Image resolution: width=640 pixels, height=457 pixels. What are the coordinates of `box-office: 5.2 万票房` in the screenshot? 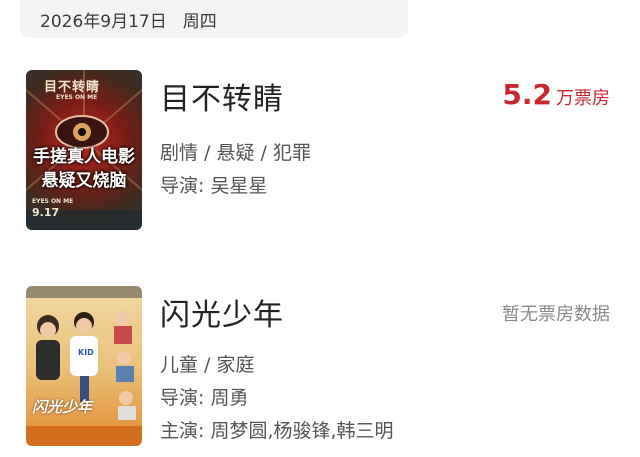 It's located at (556, 94).